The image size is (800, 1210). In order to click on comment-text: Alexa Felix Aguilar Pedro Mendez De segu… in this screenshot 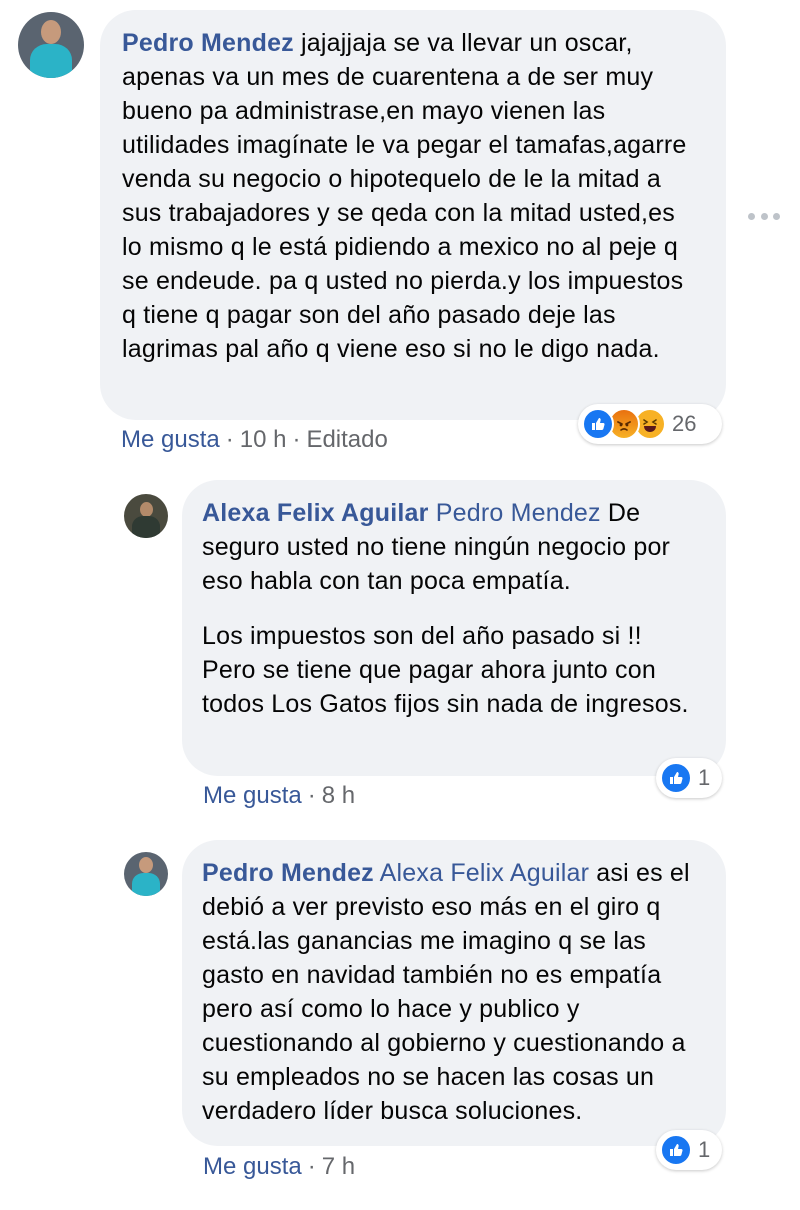, I will do `click(452, 547)`.